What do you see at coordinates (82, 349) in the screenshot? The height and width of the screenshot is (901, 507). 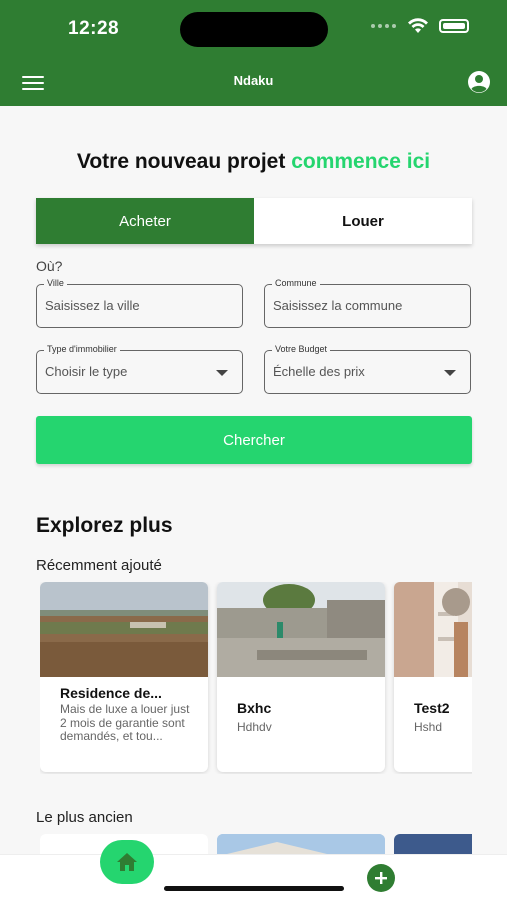 I see `property-type-label: Type d'immobilier` at bounding box center [82, 349].